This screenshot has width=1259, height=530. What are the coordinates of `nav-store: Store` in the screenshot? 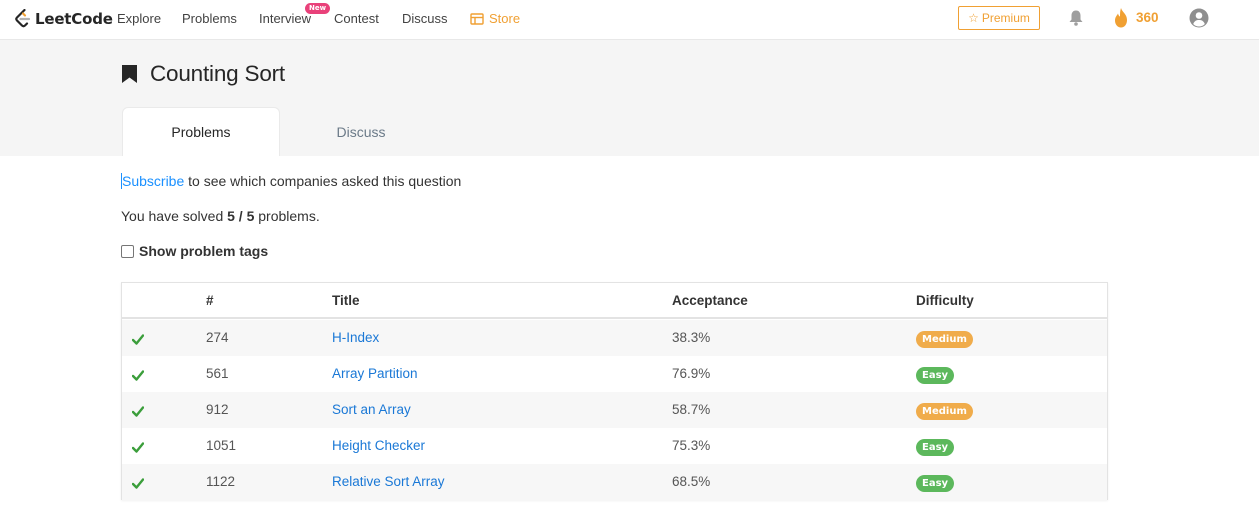 It's located at (495, 18).